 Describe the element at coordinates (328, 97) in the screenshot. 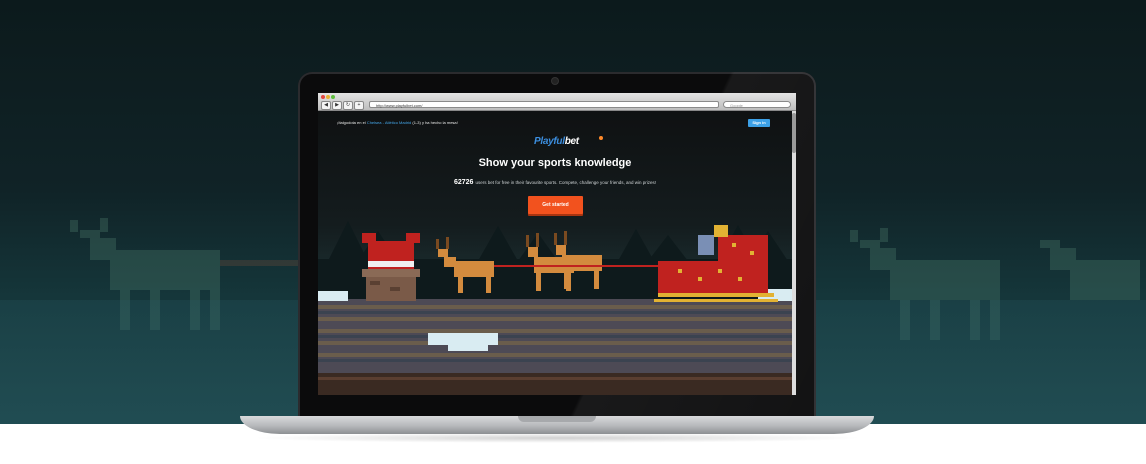

I see `minimize-window-icon` at that location.